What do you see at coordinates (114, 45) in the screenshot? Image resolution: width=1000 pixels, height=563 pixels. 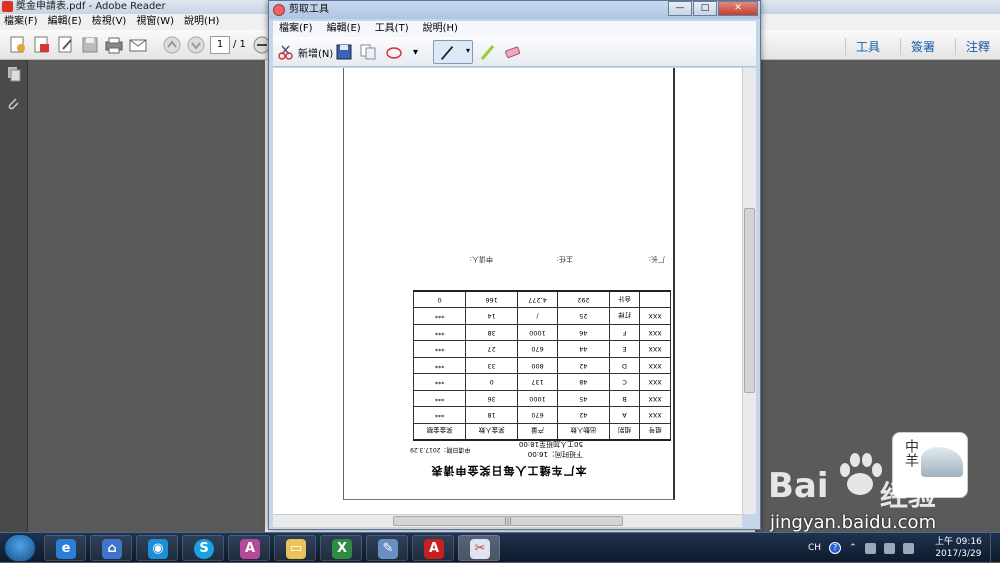 I see `print-icon` at bounding box center [114, 45].